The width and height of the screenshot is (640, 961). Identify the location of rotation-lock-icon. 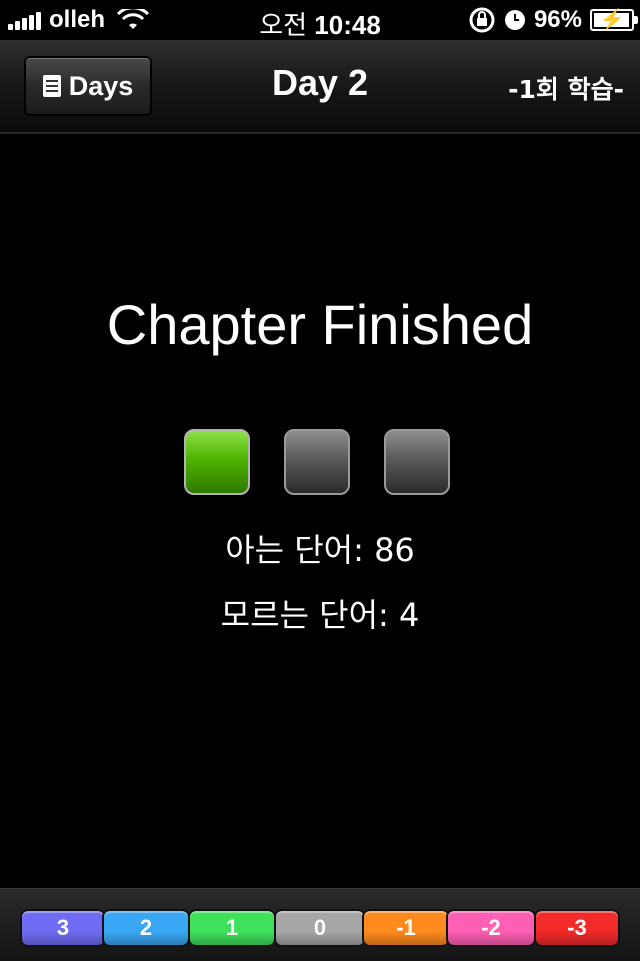
(482, 20).